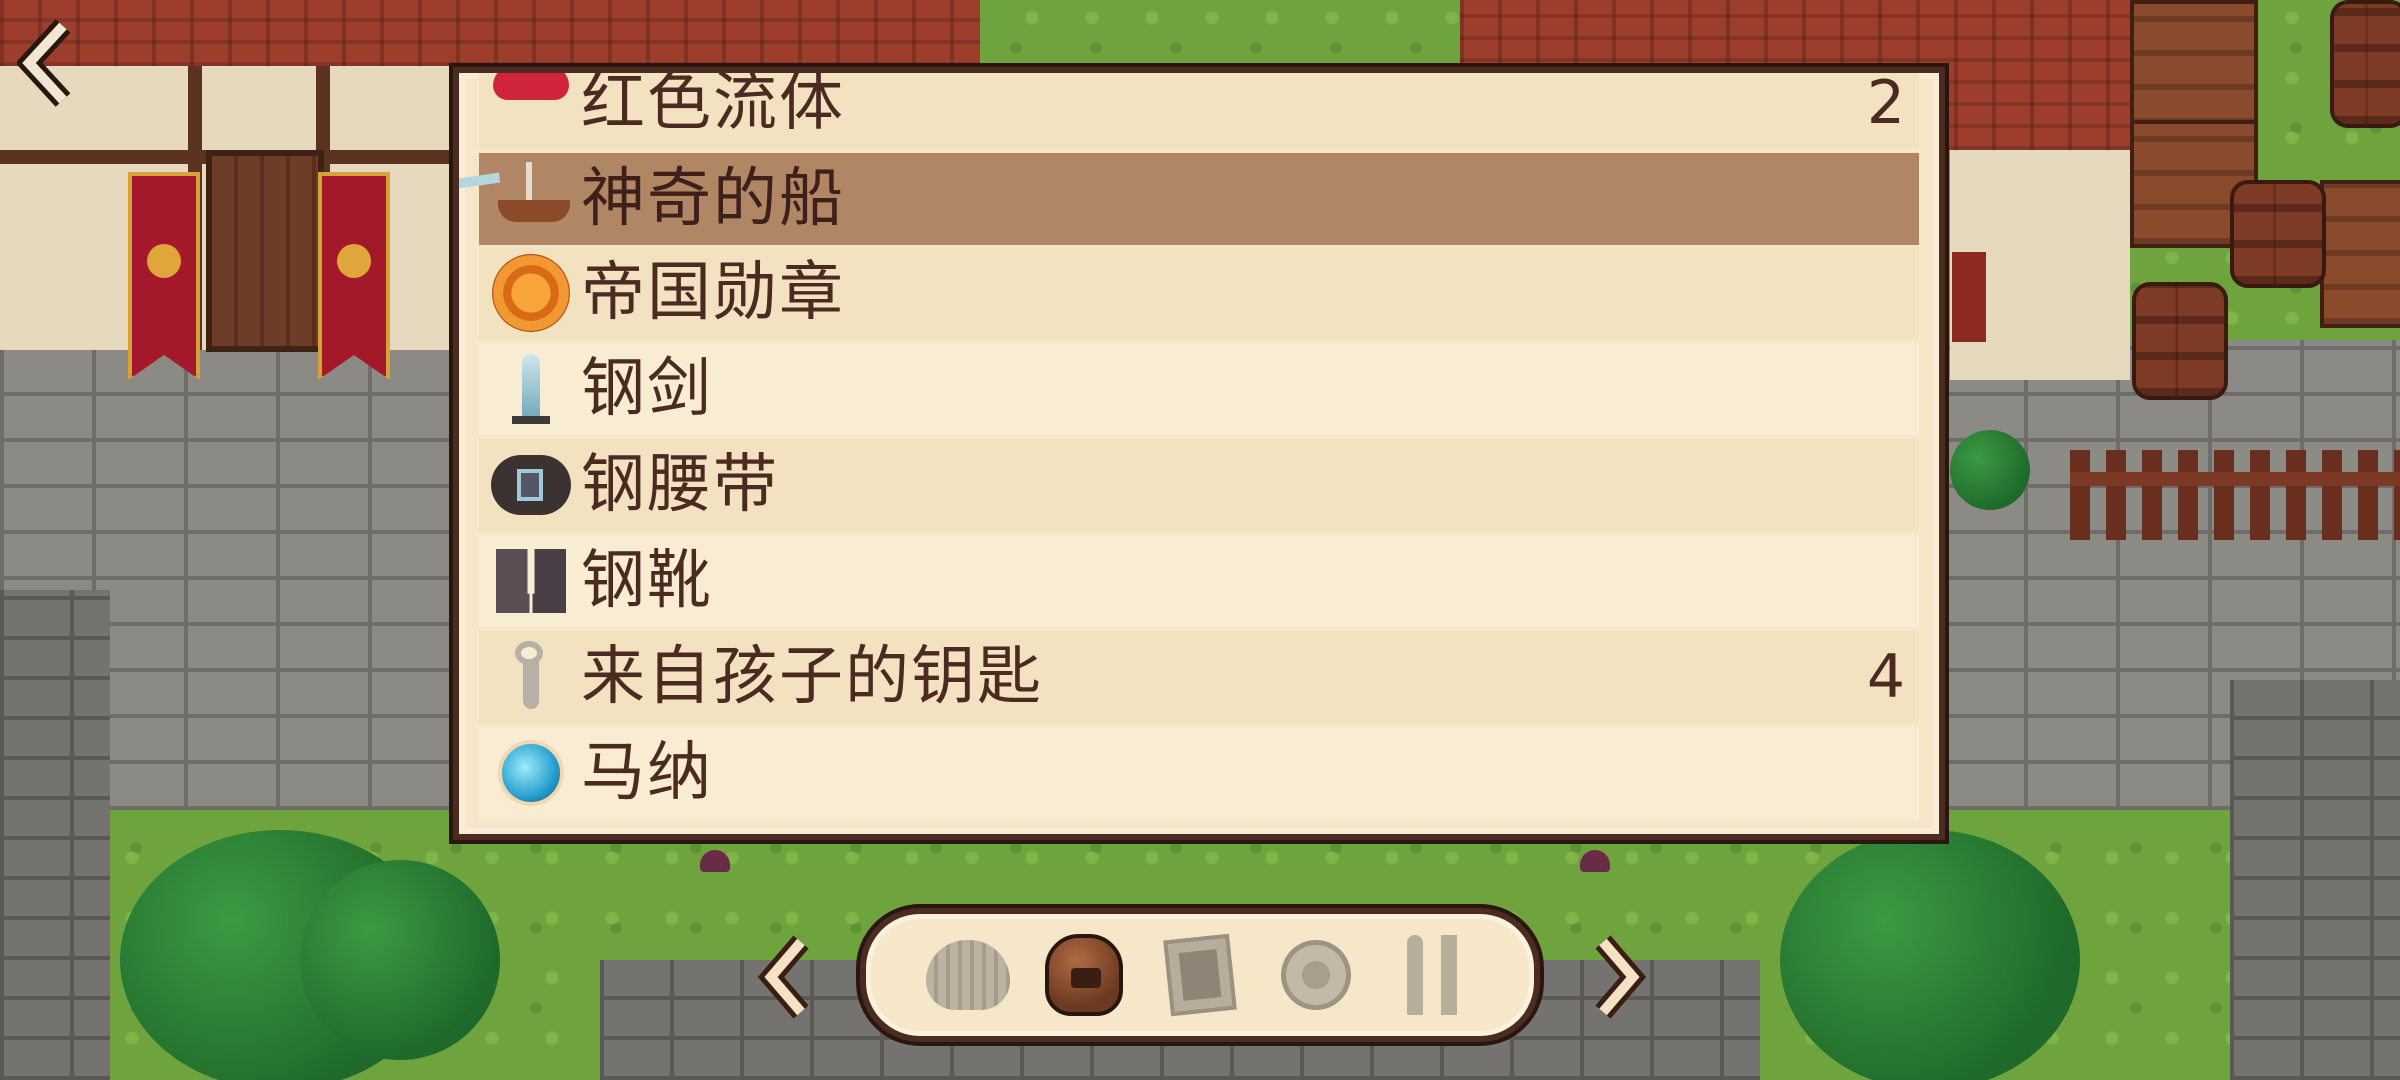  Describe the element at coordinates (516, 199) in the screenshot. I see `magic-ship-icon` at that location.